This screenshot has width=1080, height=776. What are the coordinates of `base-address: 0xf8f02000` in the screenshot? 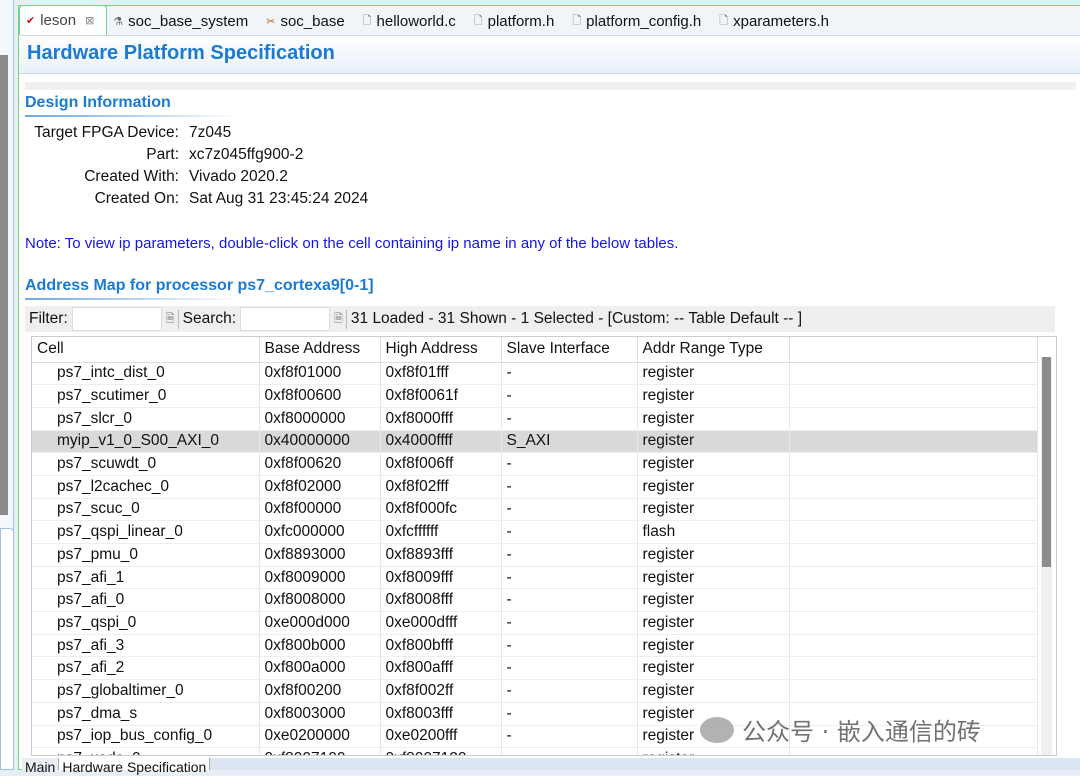 It's located at (320, 487).